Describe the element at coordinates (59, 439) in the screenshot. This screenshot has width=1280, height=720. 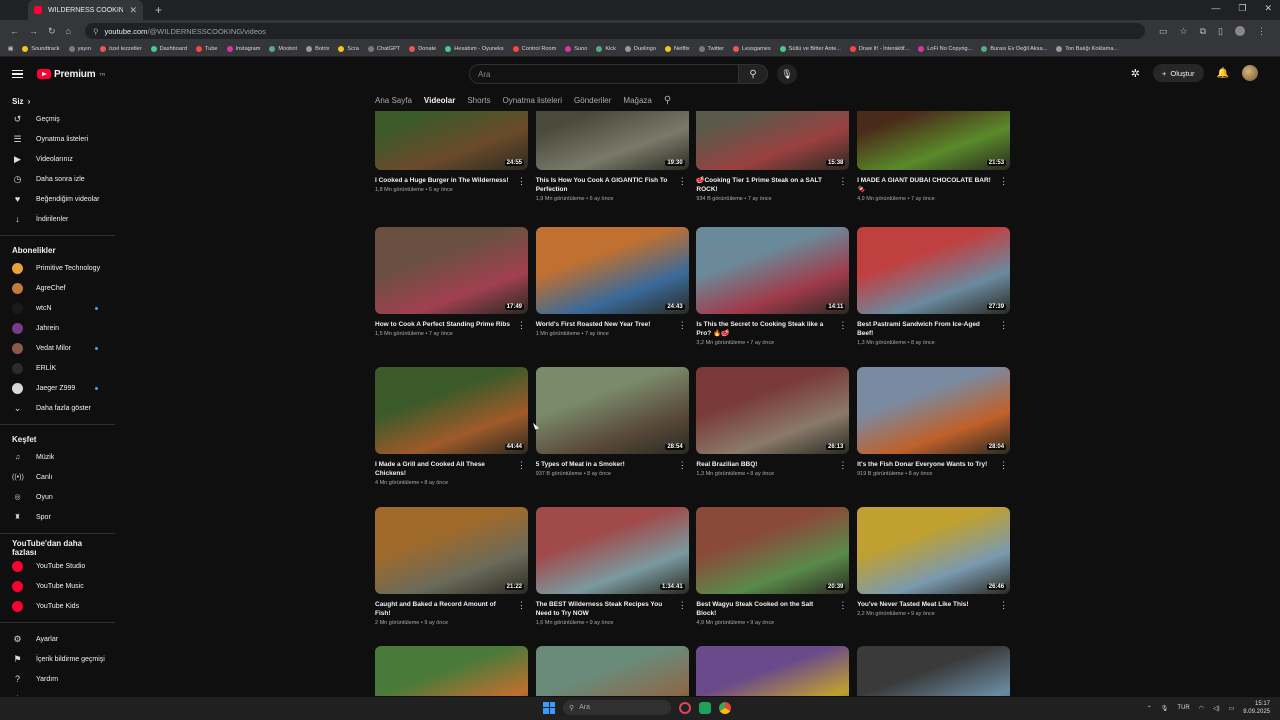
I see `explore-header: Keşfet` at that location.